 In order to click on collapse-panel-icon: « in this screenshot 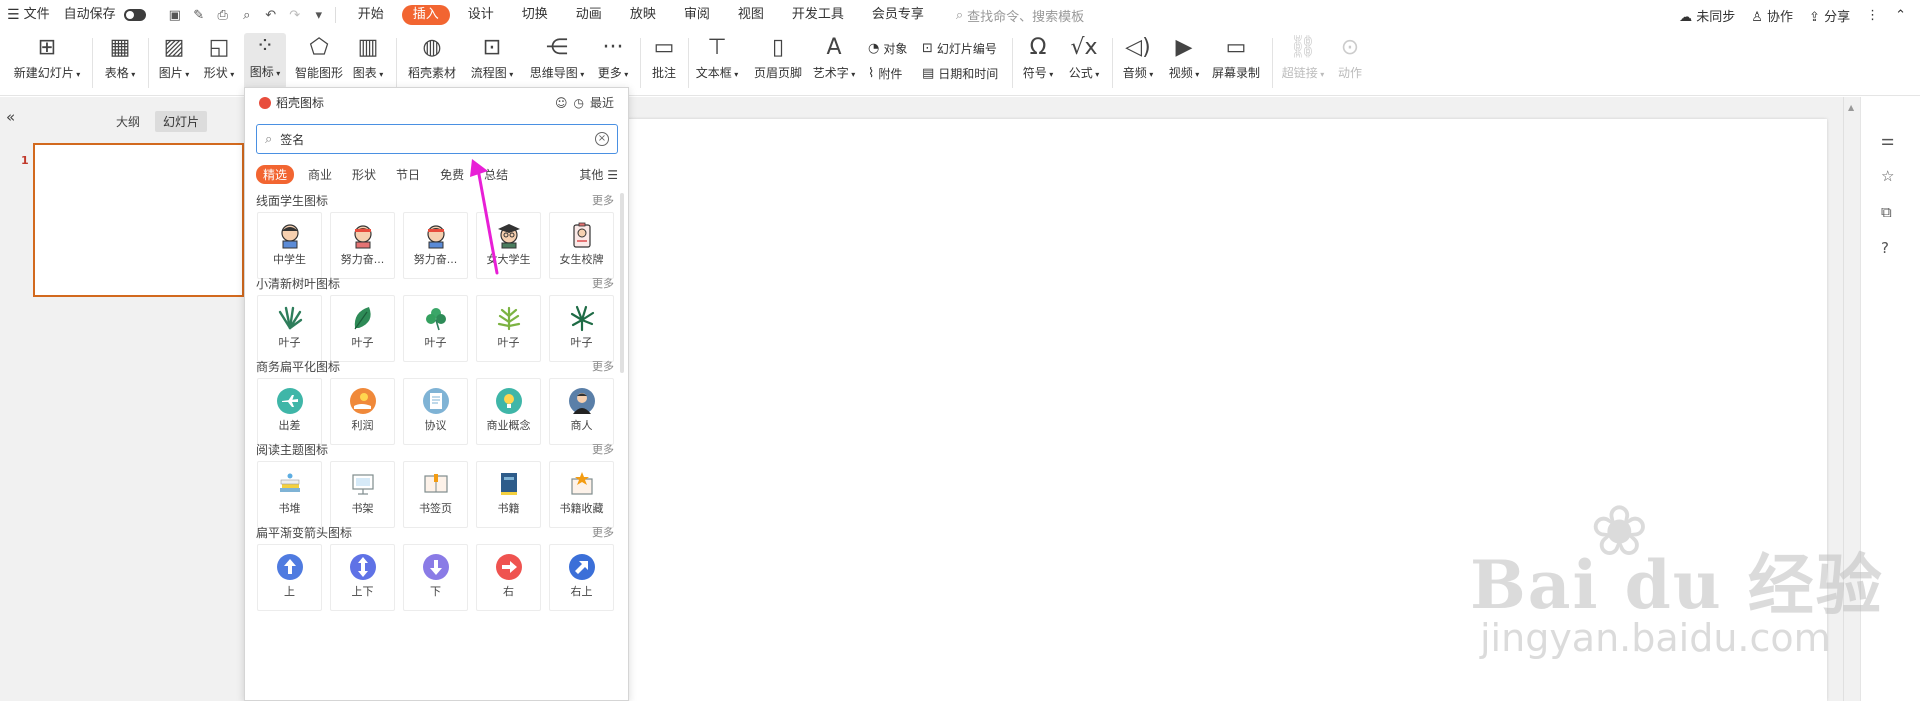, I will do `click(10, 117)`.